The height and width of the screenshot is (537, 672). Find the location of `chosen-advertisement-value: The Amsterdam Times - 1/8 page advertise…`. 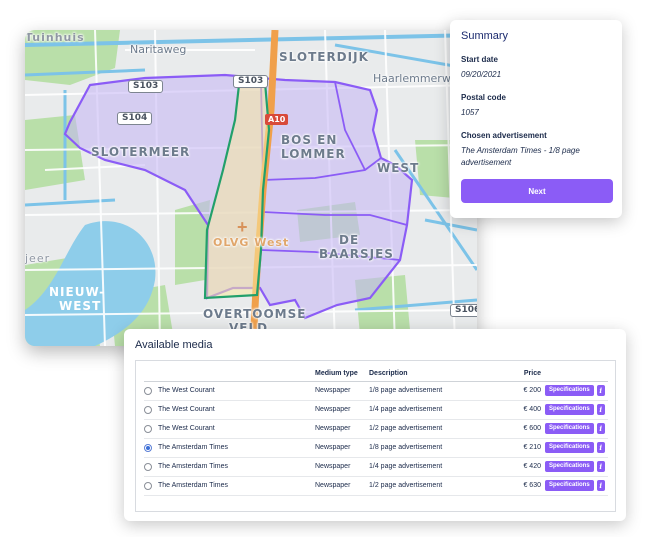

chosen-advertisement-value: The Amsterdam Times - 1/8 page advertise… is located at coordinates (520, 156).